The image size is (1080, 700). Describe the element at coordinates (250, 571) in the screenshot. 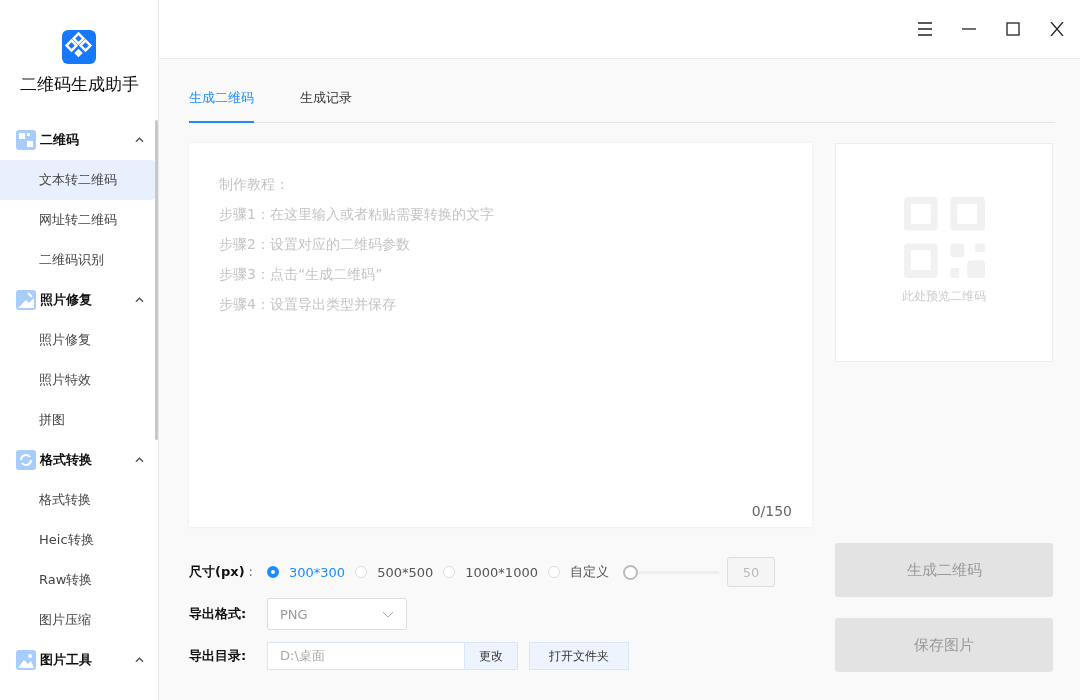

I see `colon: :` at that location.